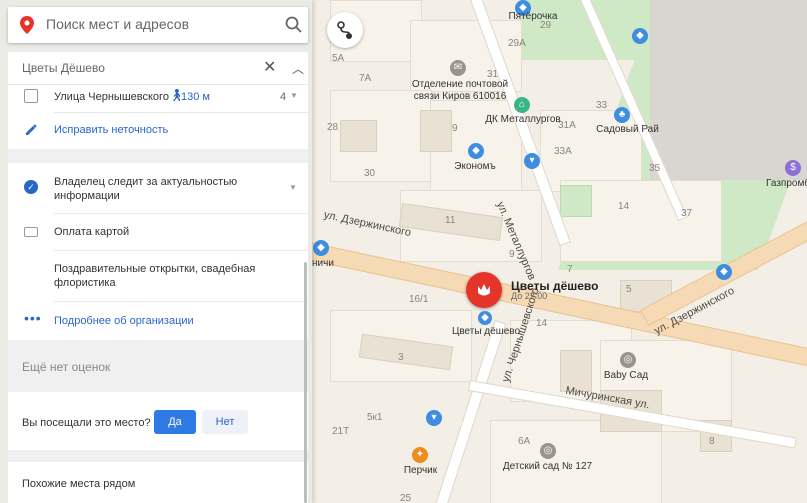 The image size is (807, 503). I want to click on search-input: Поиск мест и адресов, so click(161, 24).